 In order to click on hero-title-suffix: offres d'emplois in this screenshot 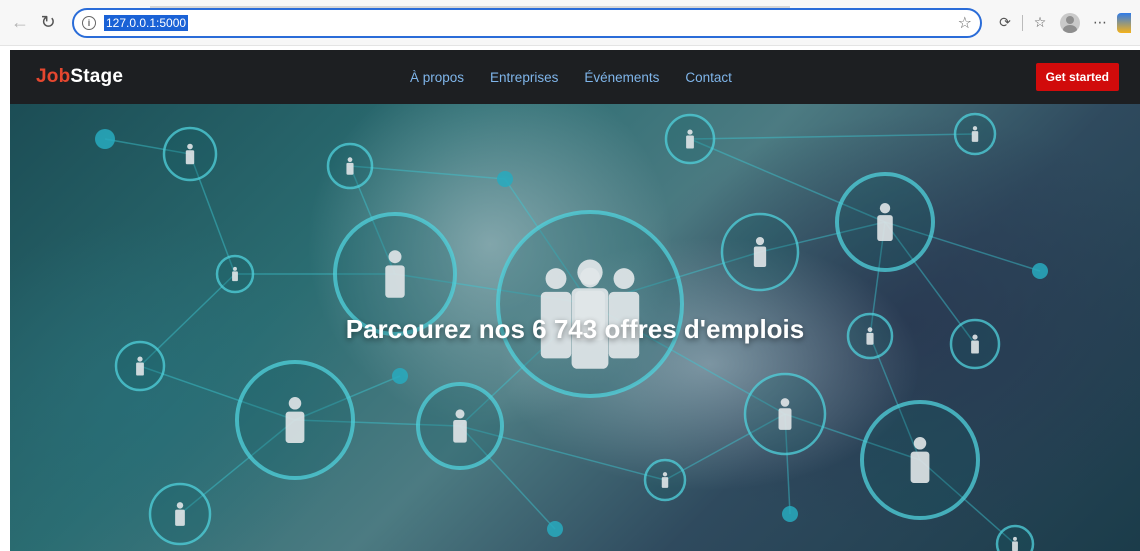, I will do `click(701, 329)`.